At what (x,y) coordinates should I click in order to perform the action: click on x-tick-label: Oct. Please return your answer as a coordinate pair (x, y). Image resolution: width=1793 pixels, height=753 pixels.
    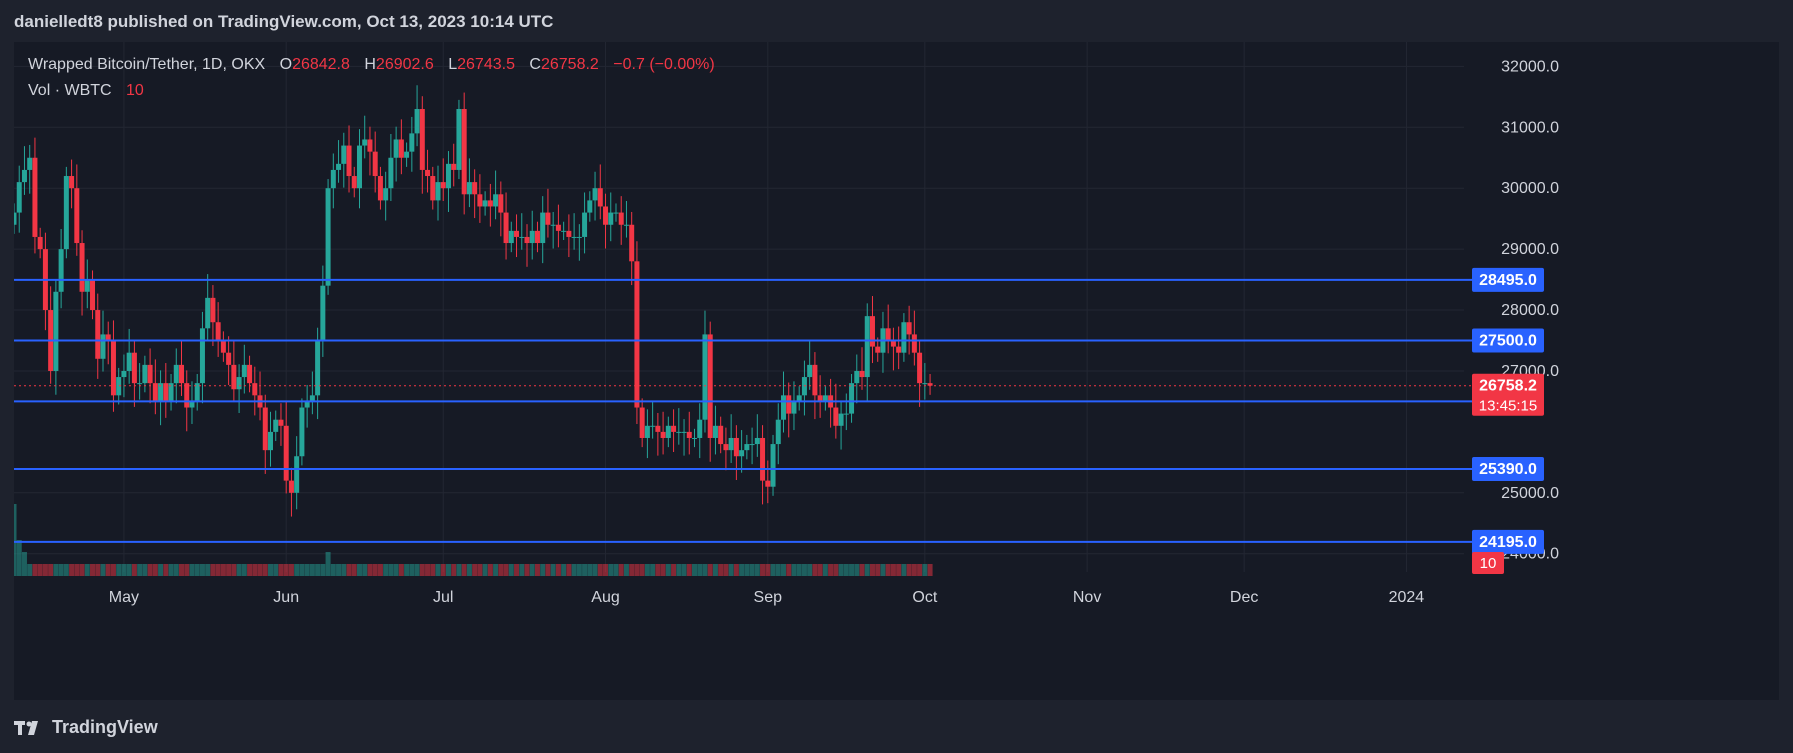
    Looking at the image, I should click on (924, 597).